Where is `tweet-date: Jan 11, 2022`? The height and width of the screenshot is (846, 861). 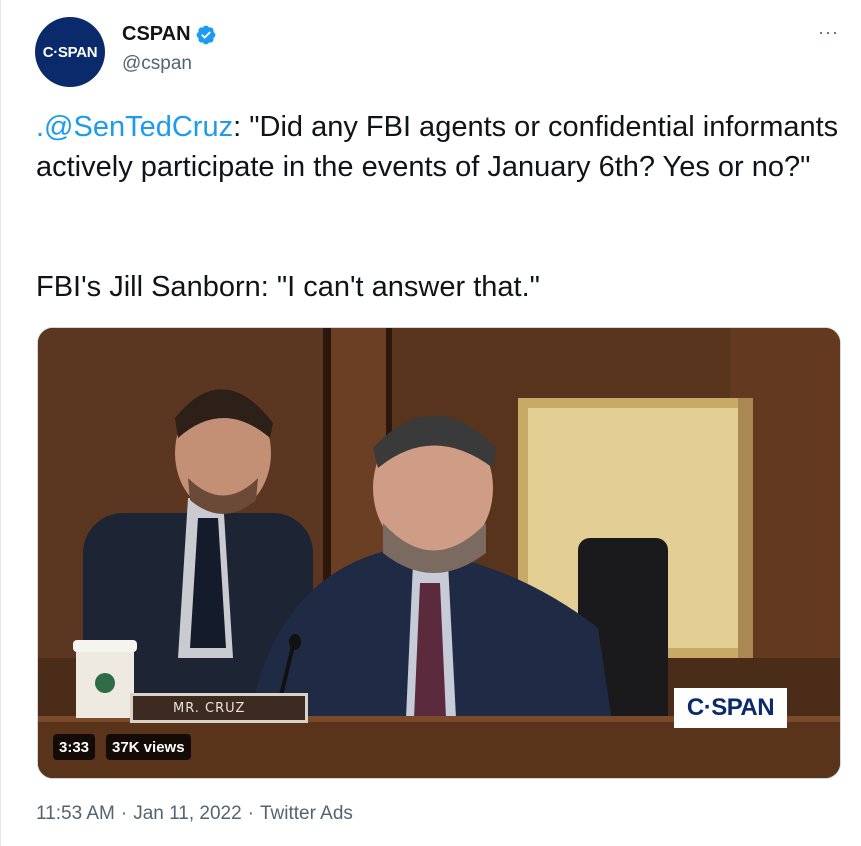 tweet-date: Jan 11, 2022 is located at coordinates (187, 814).